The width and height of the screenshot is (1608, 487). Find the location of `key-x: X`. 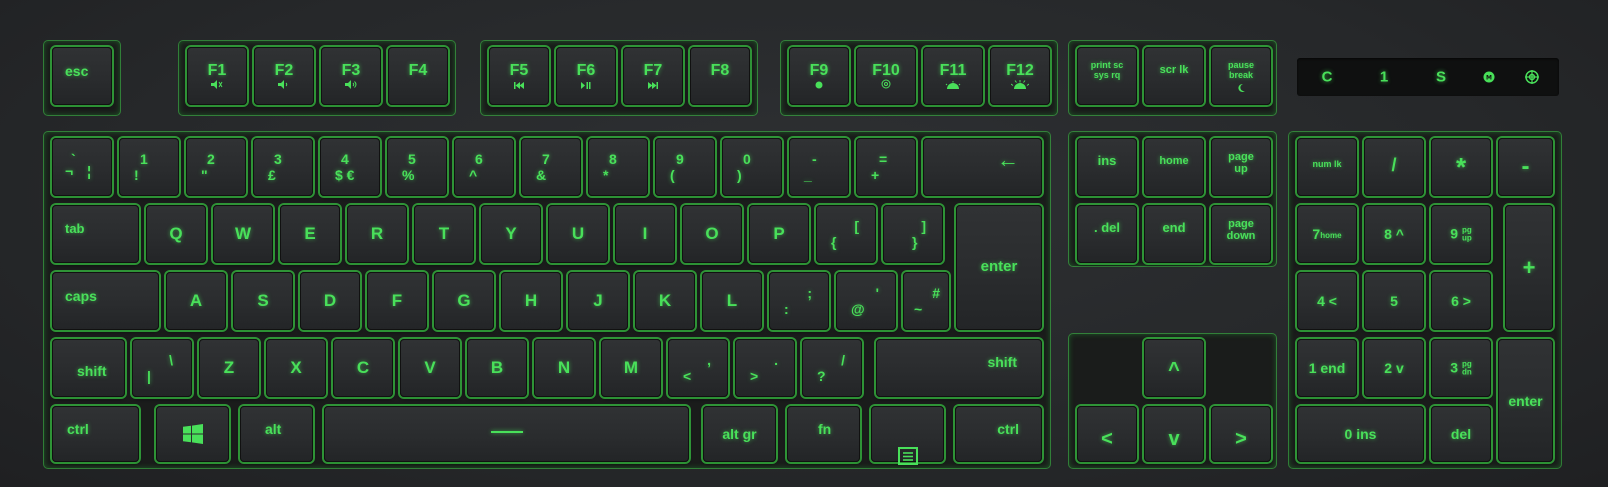

key-x: X is located at coordinates (296, 368).